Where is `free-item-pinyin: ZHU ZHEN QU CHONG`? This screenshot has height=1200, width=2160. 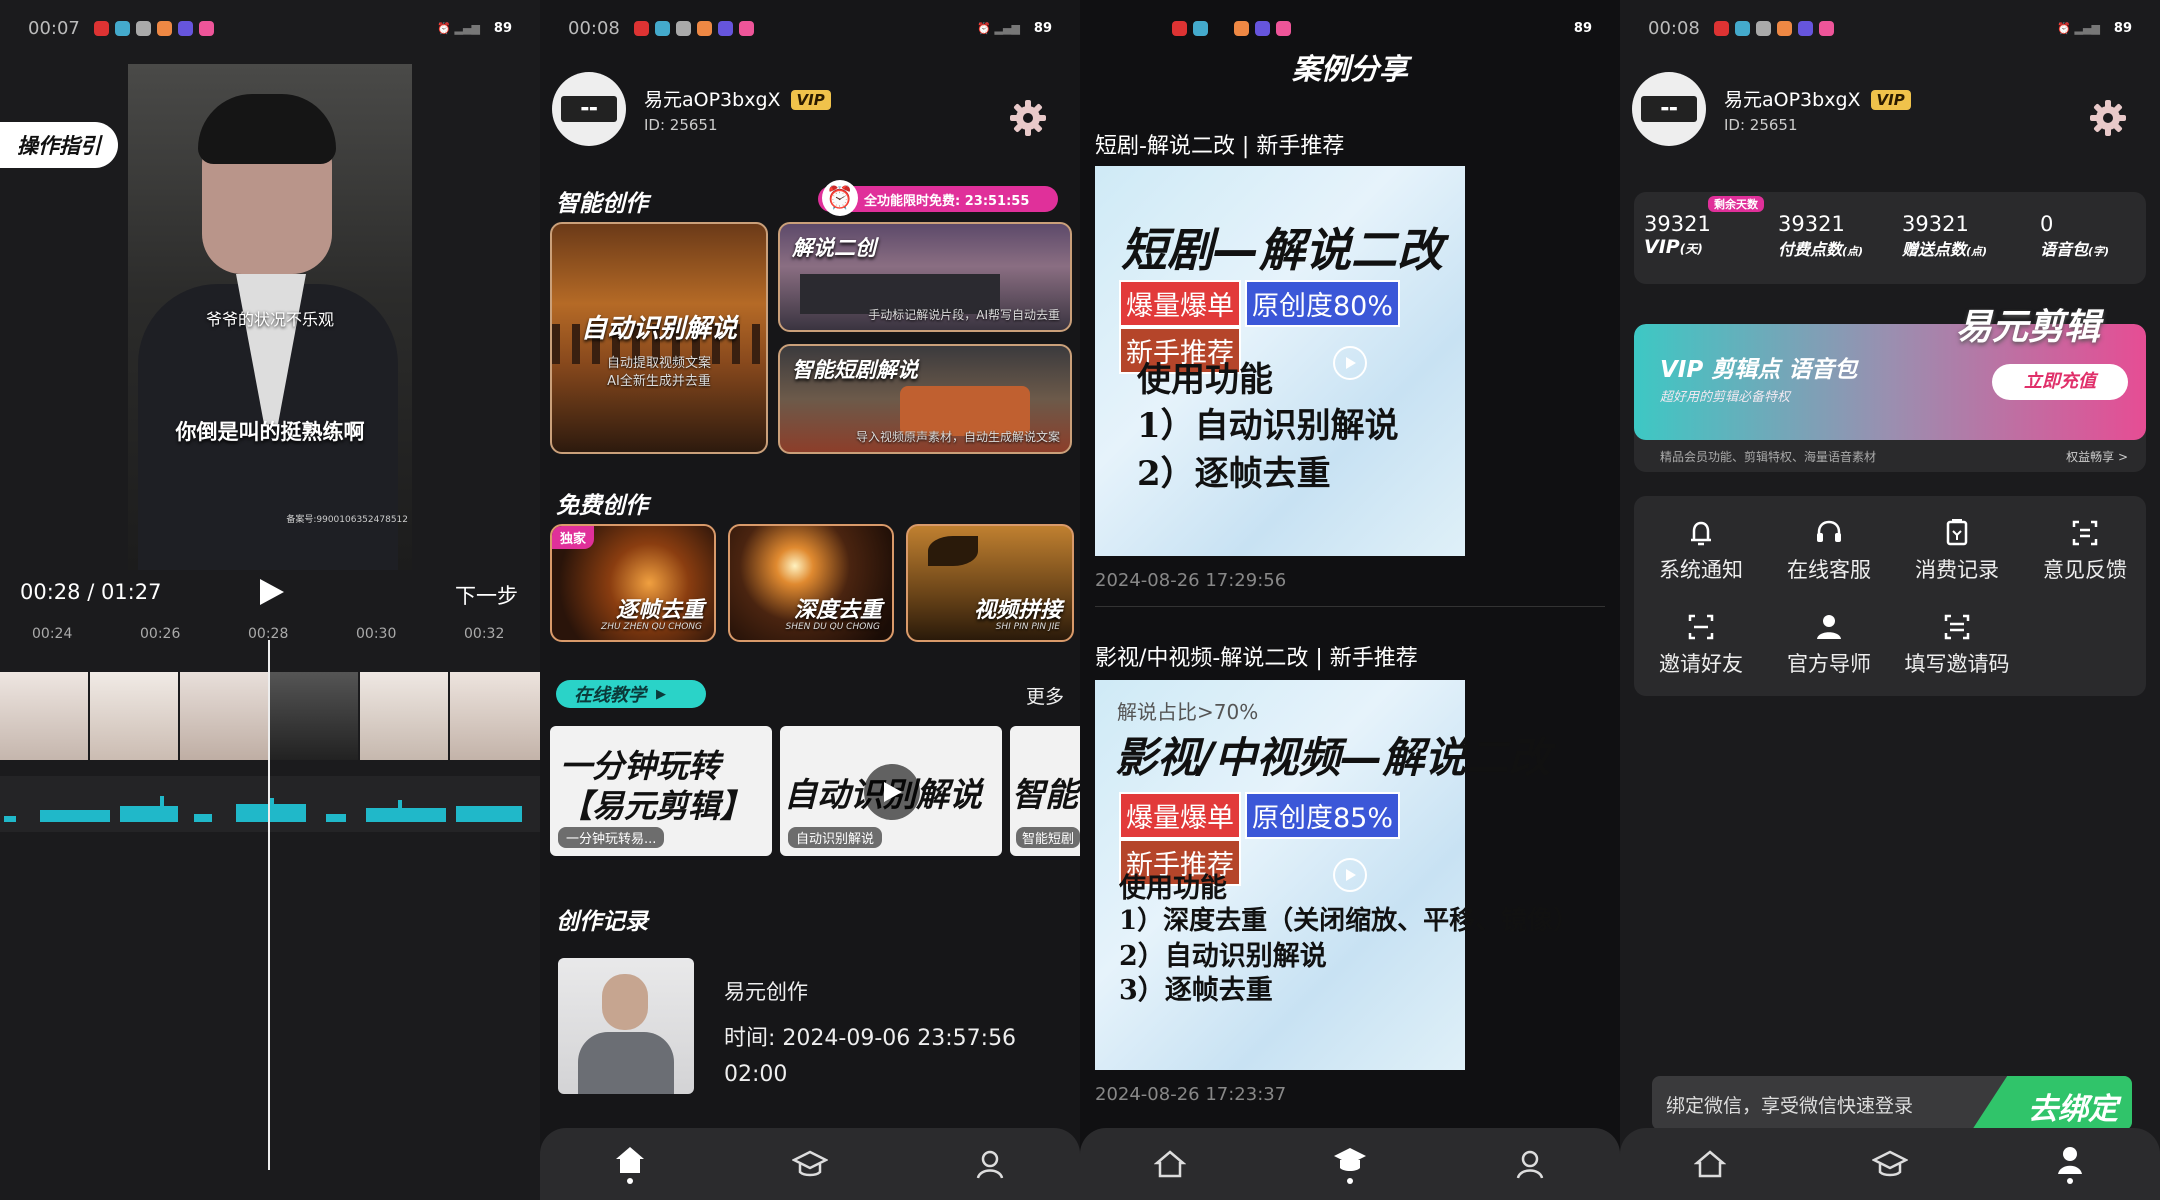
free-item-pinyin: ZHU ZHEN QU CHONG is located at coordinates (651, 627).